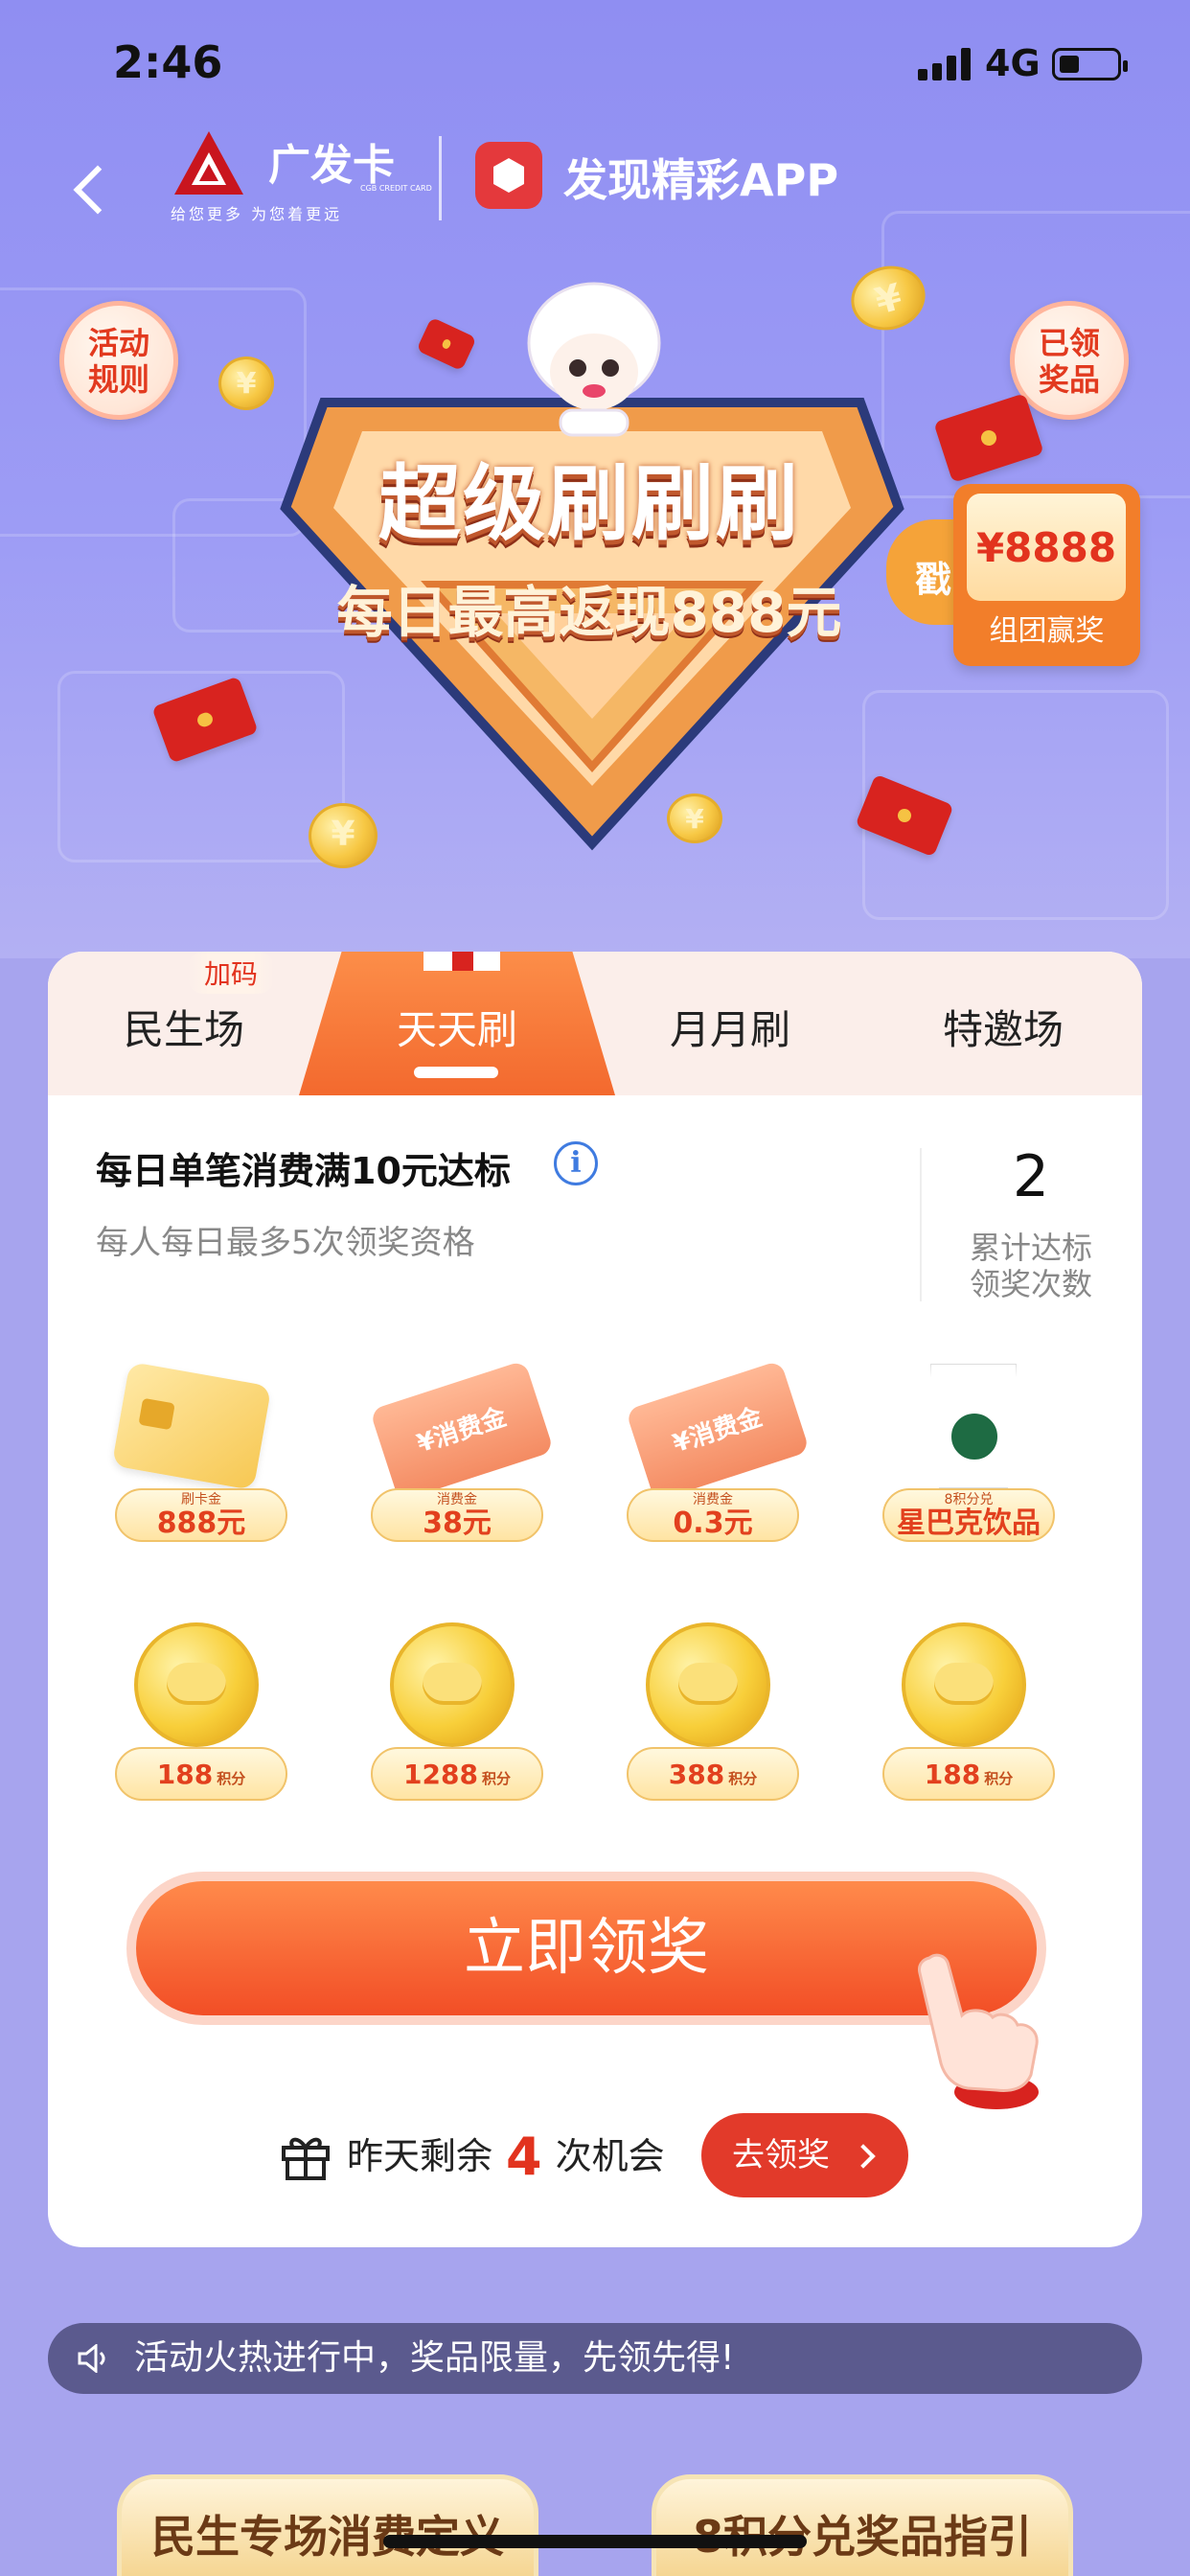 The image size is (1190, 2576). I want to click on prize-label: 消费金 38元, so click(457, 1515).